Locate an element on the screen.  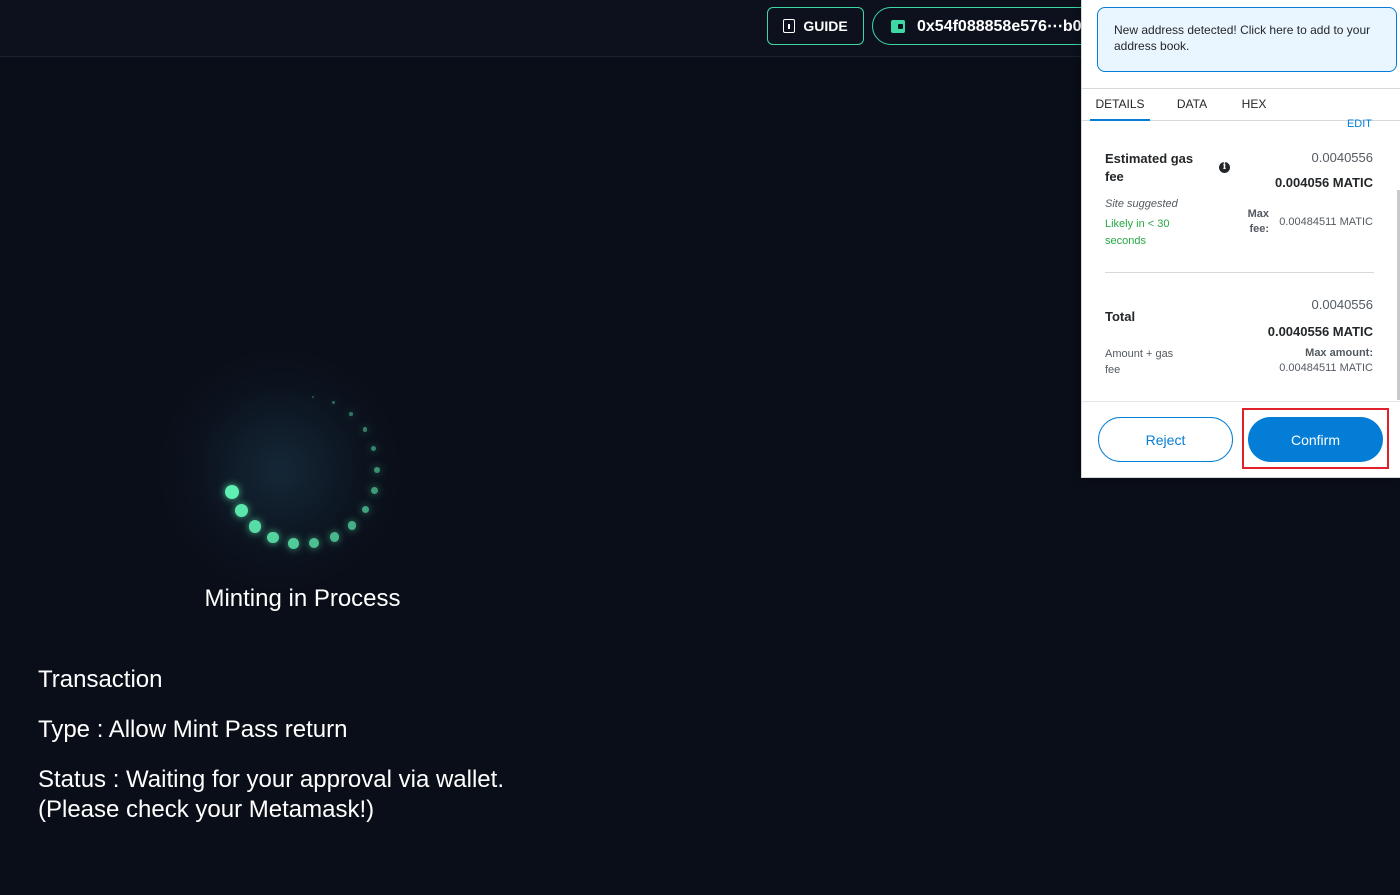
wallet-address: 0x54f088858e576⋯b05 is located at coordinates (1004, 26).